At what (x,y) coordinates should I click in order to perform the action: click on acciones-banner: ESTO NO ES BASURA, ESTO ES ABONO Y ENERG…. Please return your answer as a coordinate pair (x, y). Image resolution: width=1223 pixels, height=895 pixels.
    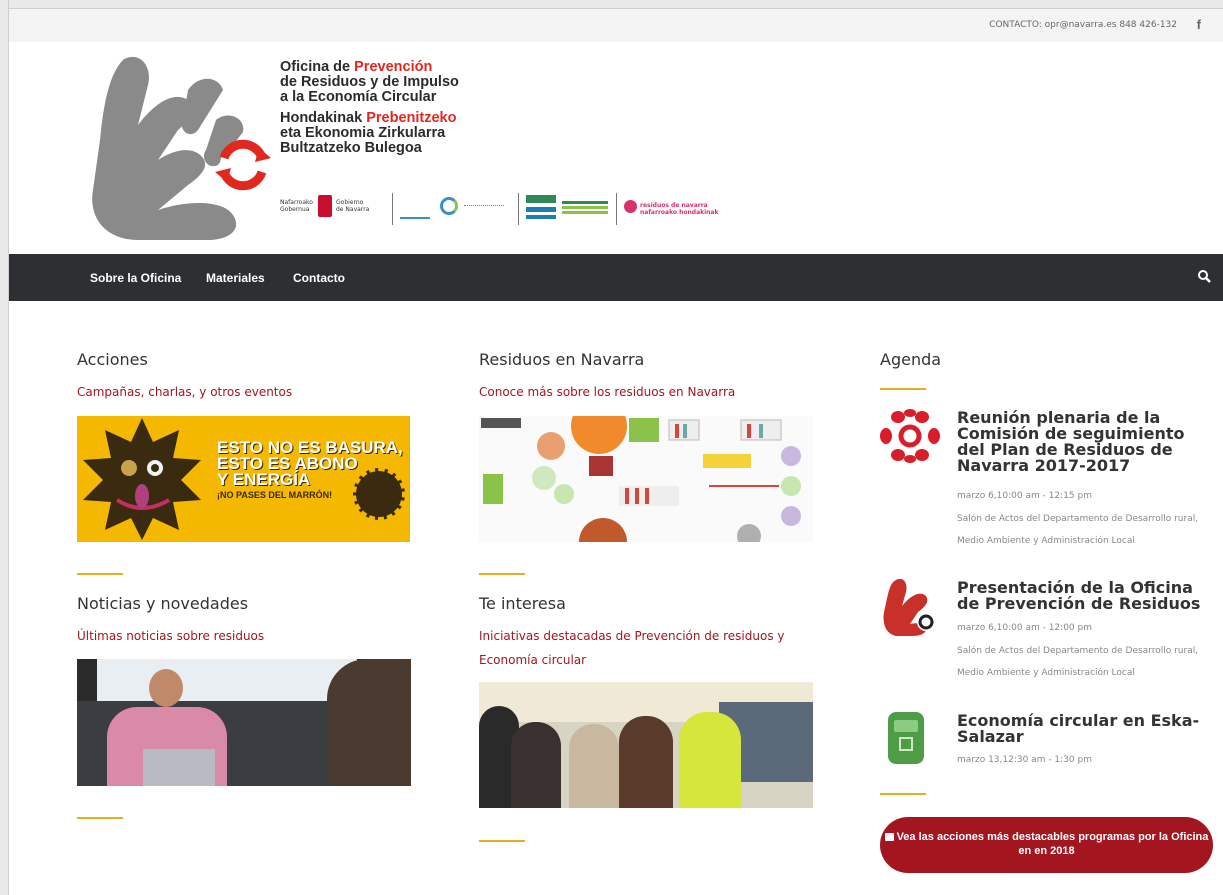
    Looking at the image, I should click on (243, 479).